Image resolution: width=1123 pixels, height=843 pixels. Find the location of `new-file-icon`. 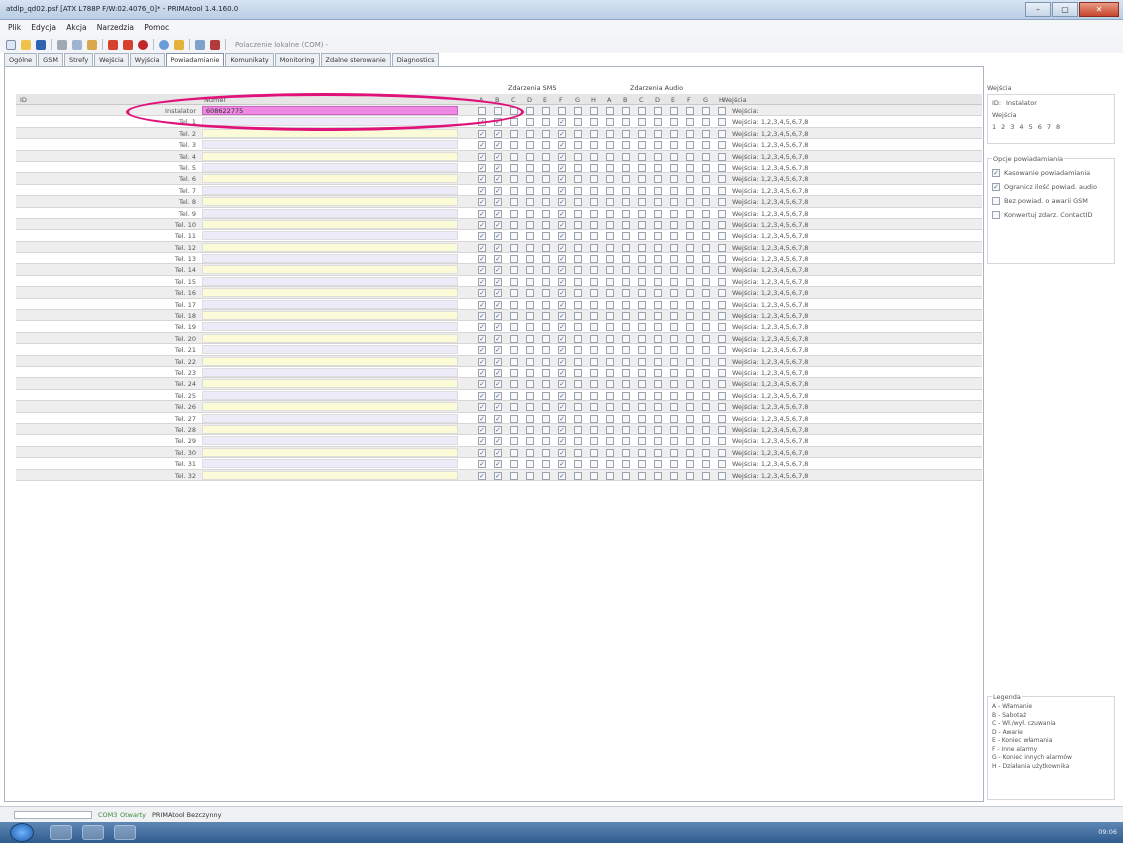

new-file-icon is located at coordinates (11, 44).